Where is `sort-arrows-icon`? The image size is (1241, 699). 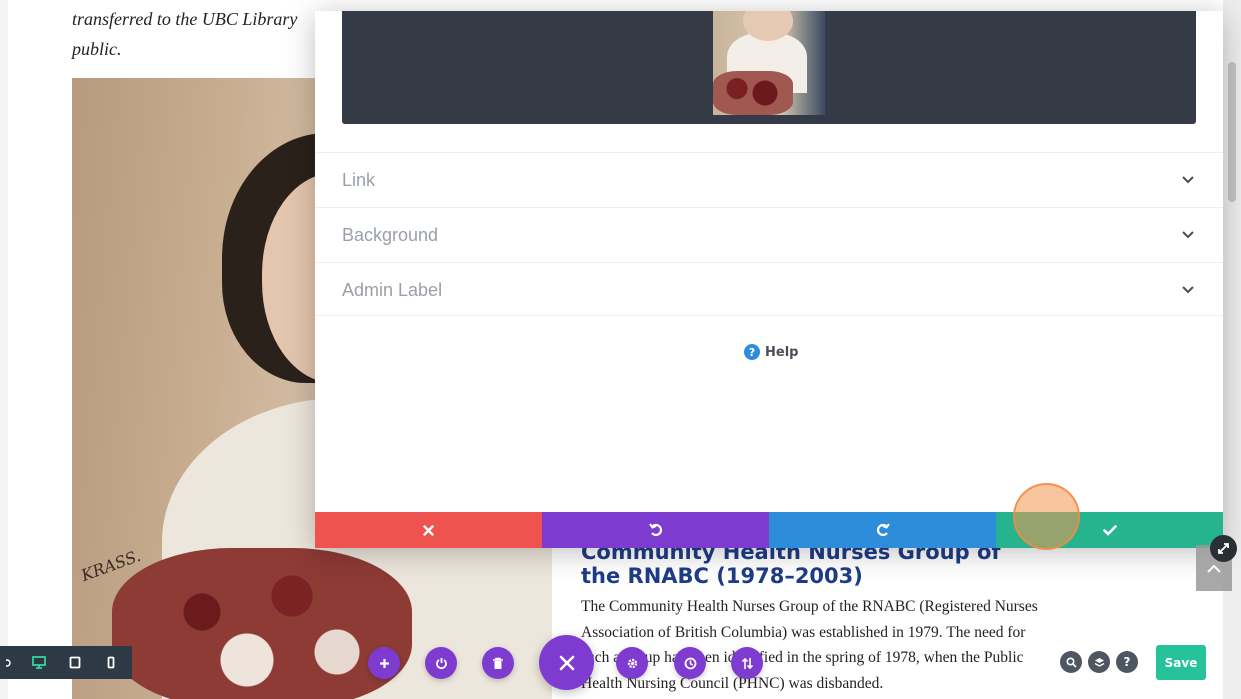 sort-arrows-icon is located at coordinates (747, 663).